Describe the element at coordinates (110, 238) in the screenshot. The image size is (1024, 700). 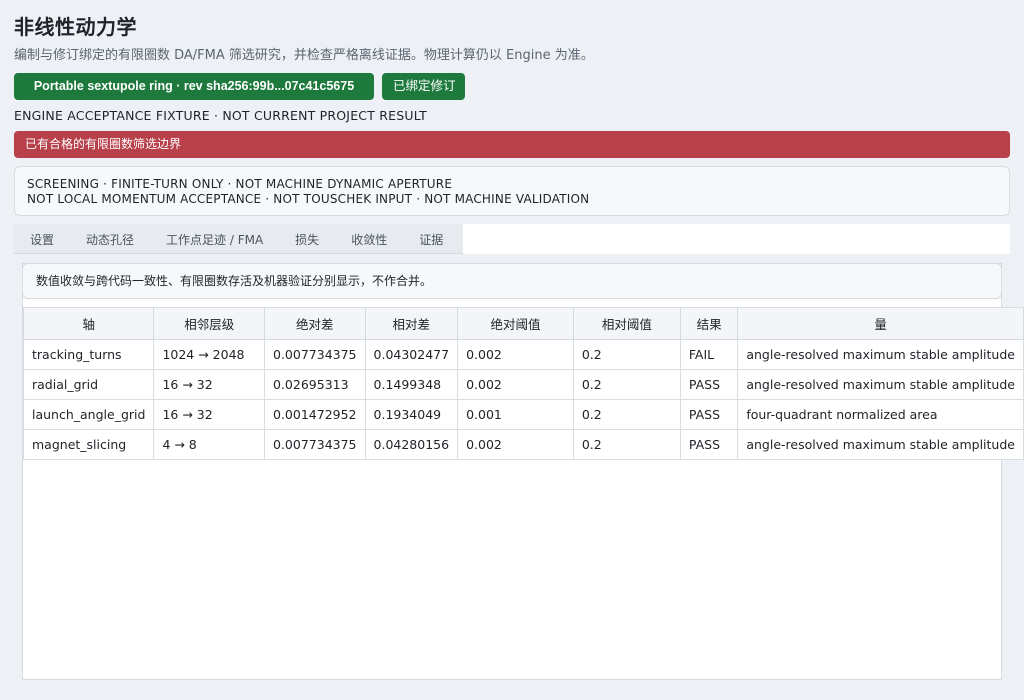
I see `tab-dynamic-aperture: 动态孔径` at that location.